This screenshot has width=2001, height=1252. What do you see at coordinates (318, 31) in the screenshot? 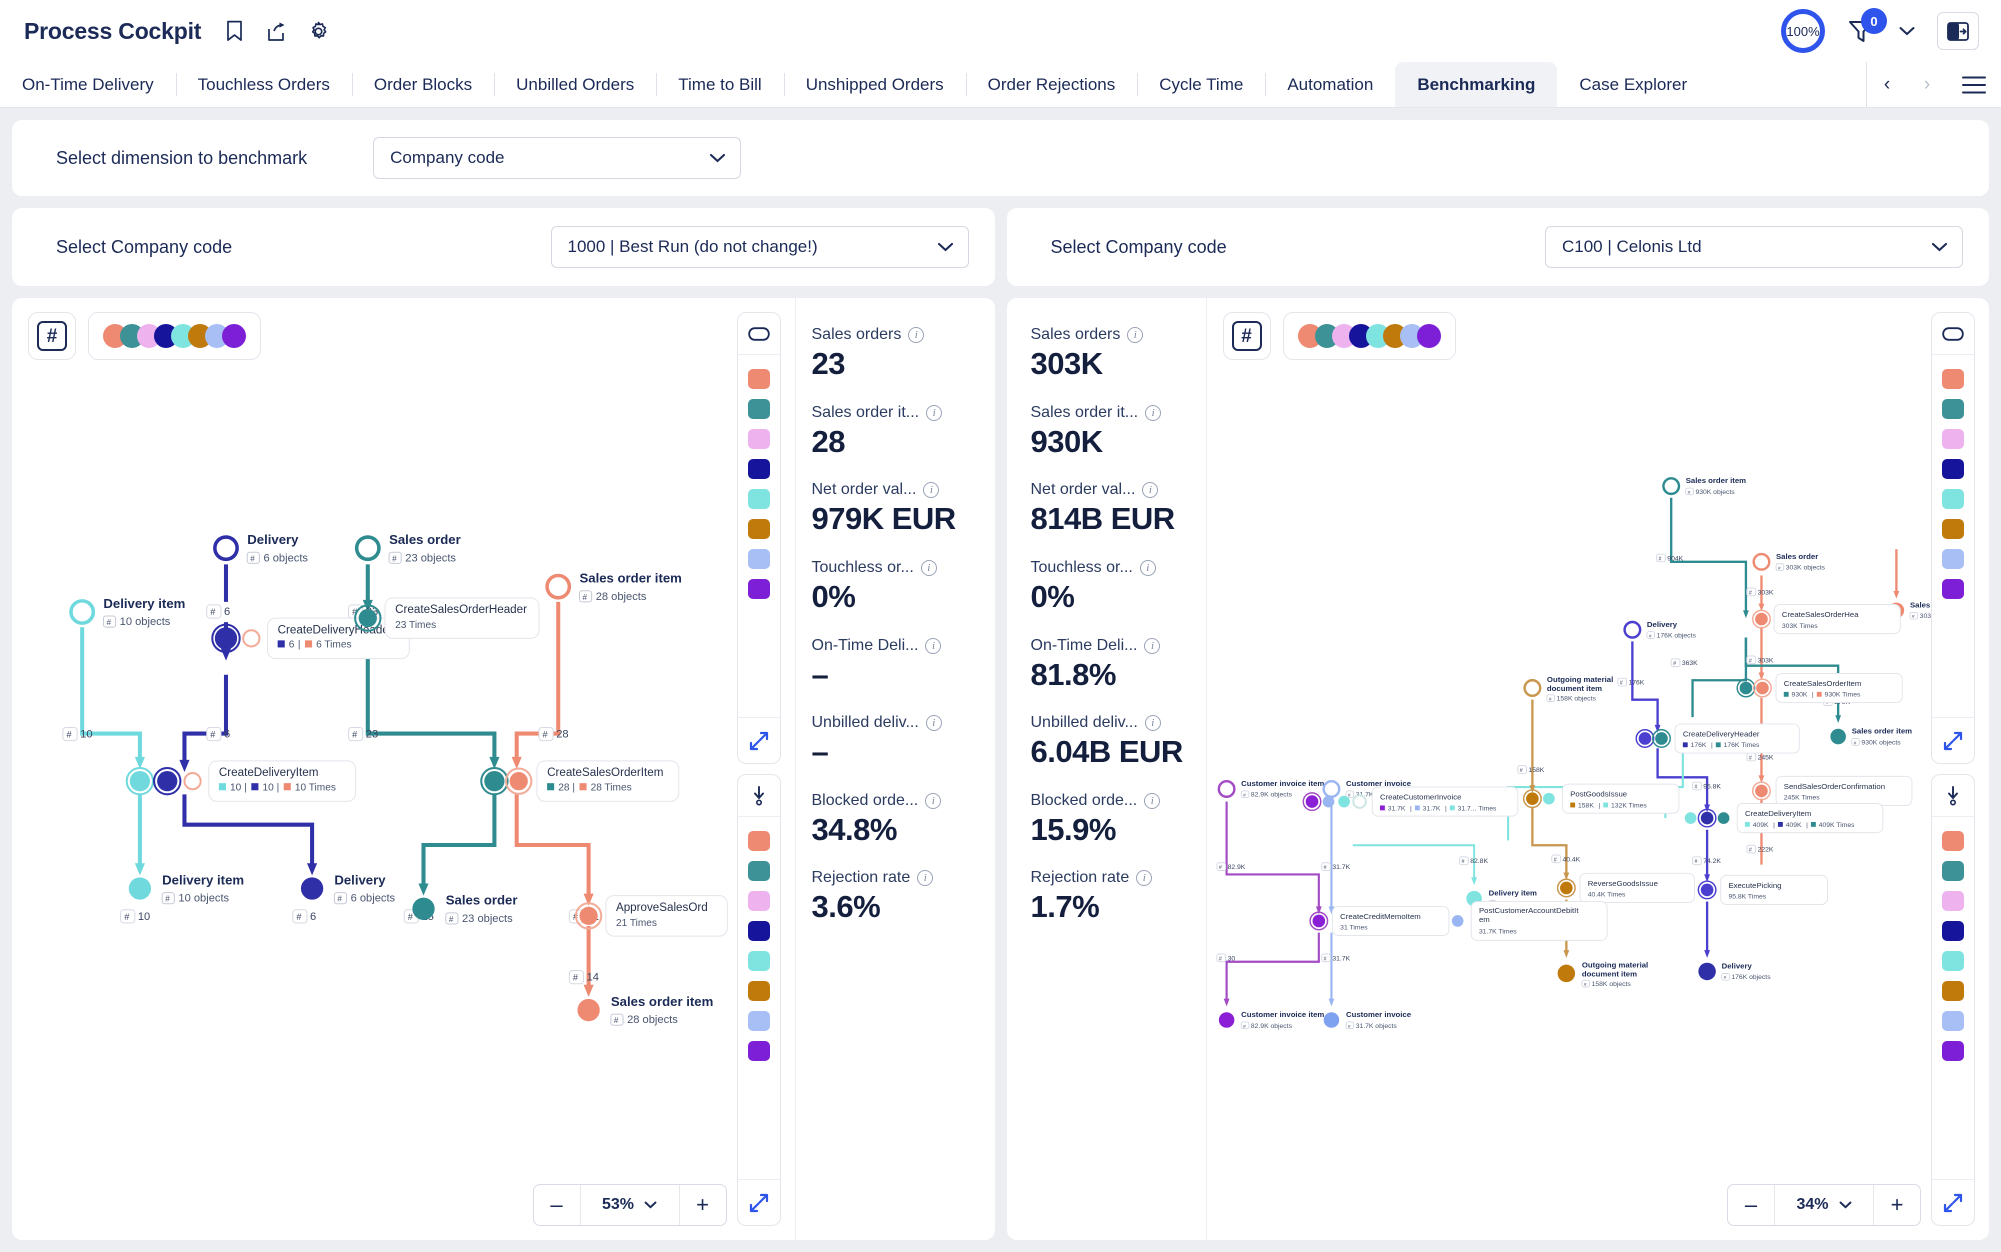
I see `gear-icon` at bounding box center [318, 31].